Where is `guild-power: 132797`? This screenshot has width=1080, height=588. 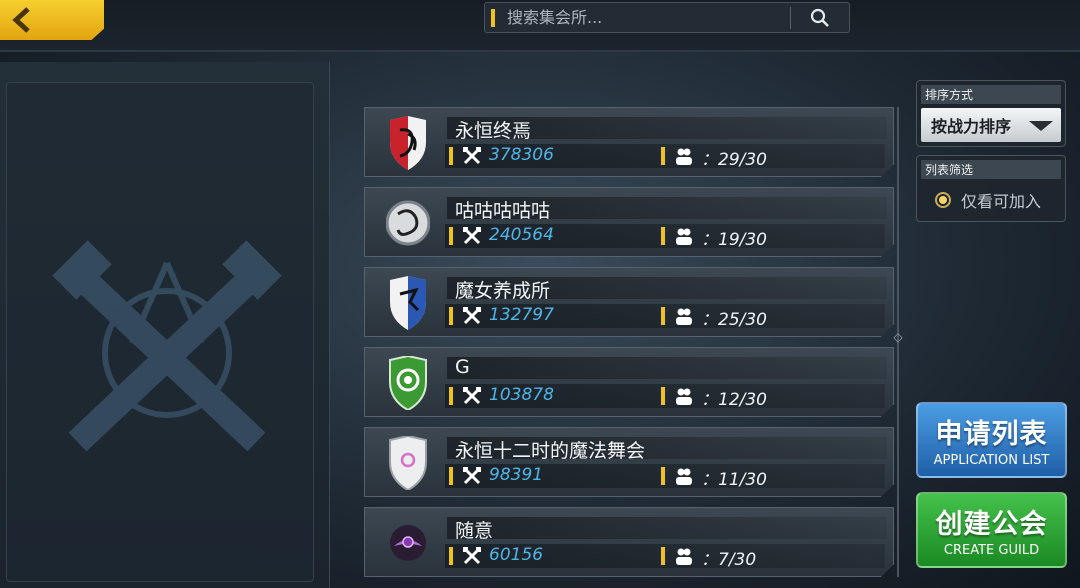 guild-power: 132797 is located at coordinates (521, 315).